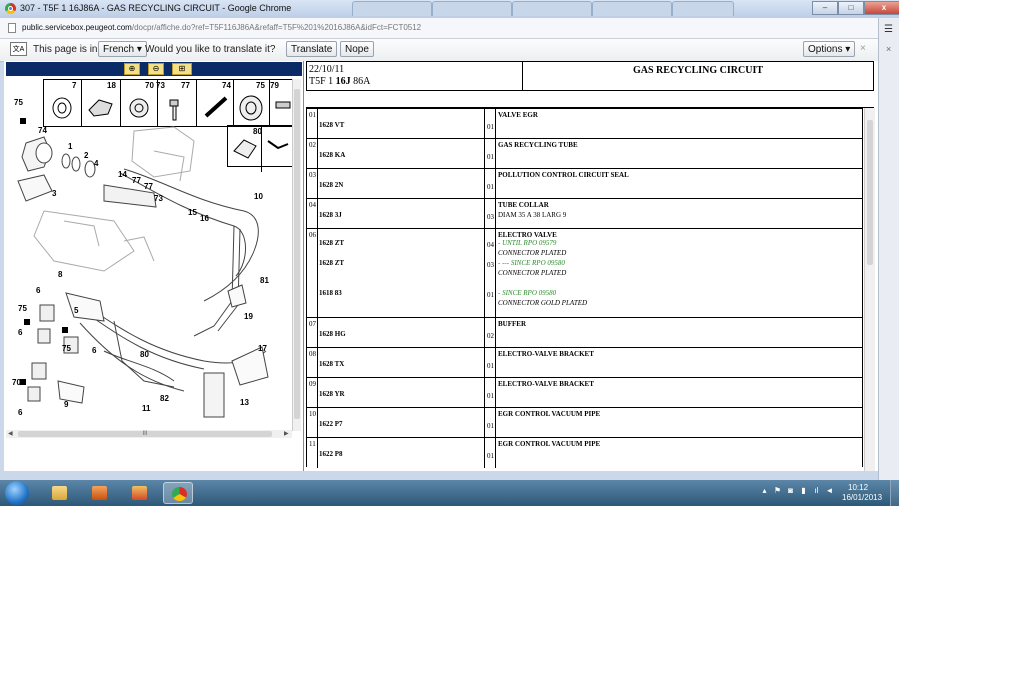 This screenshot has height=682, width=1024. Describe the element at coordinates (331, 125) in the screenshot. I see `part-code: 1628 VT` at that location.